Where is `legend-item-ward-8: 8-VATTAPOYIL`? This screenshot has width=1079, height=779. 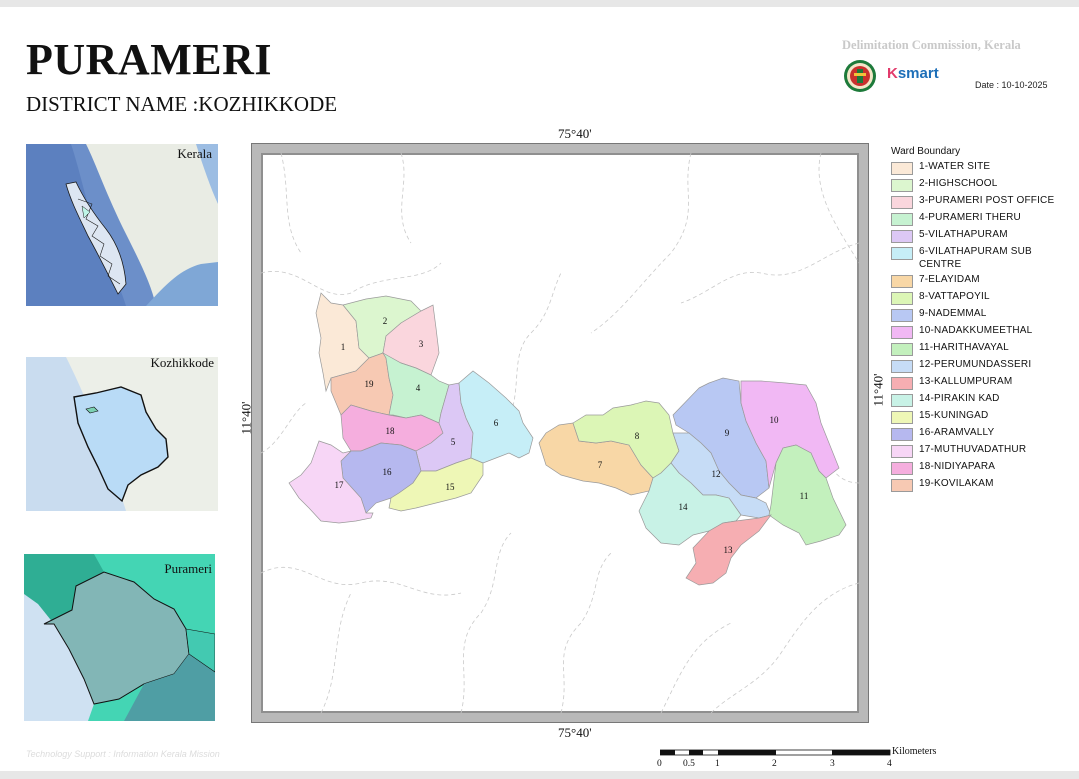 legend-item-ward-8: 8-VATTAPOYIL is located at coordinates (981, 298).